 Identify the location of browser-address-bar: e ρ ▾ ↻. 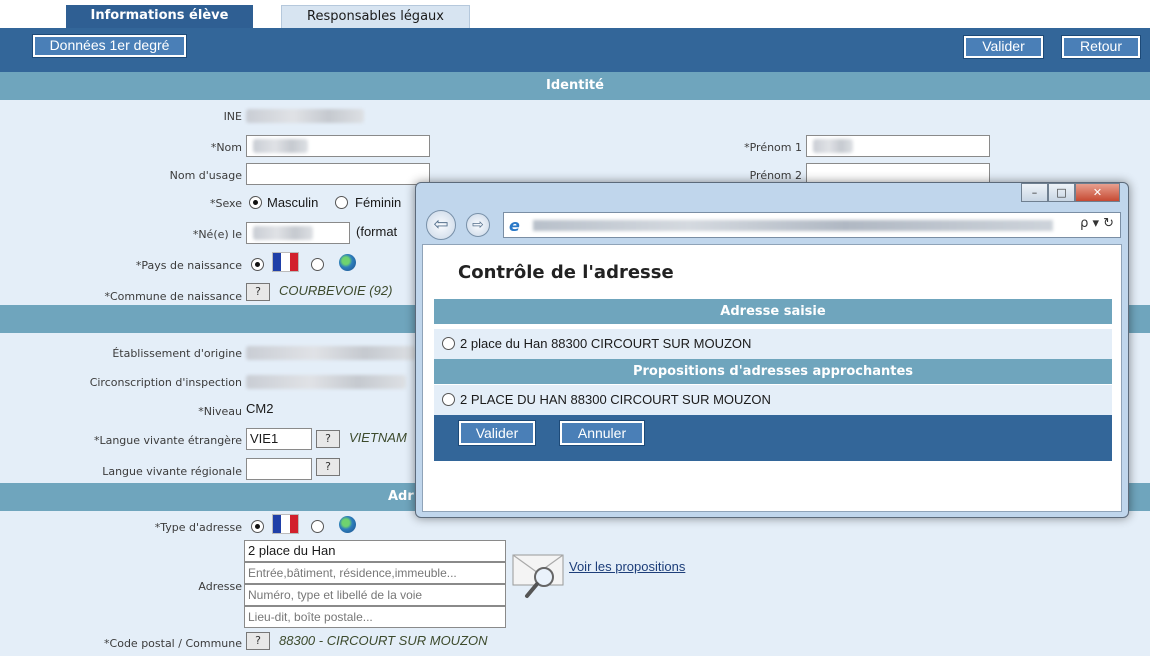
(812, 225).